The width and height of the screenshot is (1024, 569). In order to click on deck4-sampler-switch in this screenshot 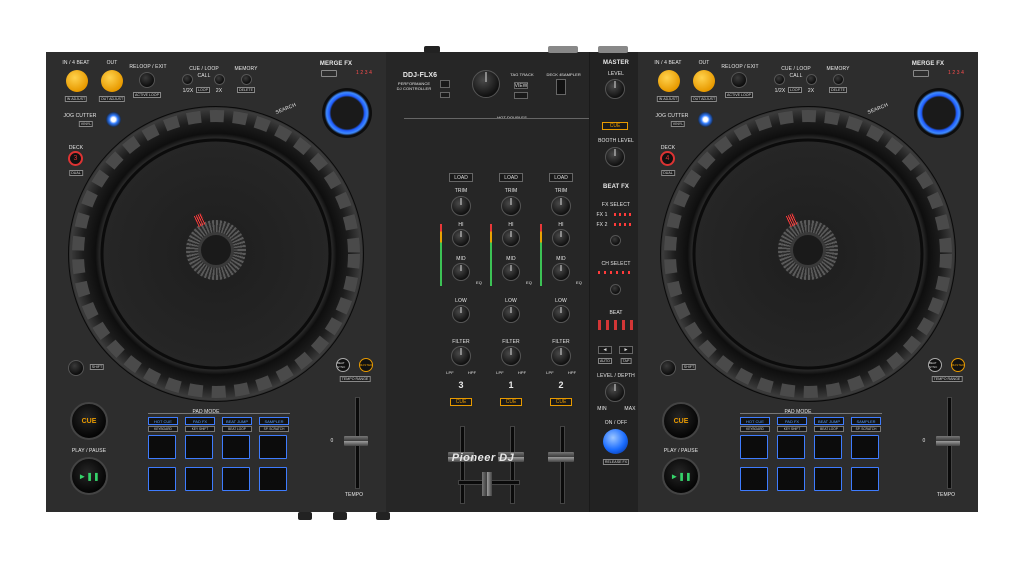, I will do `click(561, 87)`.